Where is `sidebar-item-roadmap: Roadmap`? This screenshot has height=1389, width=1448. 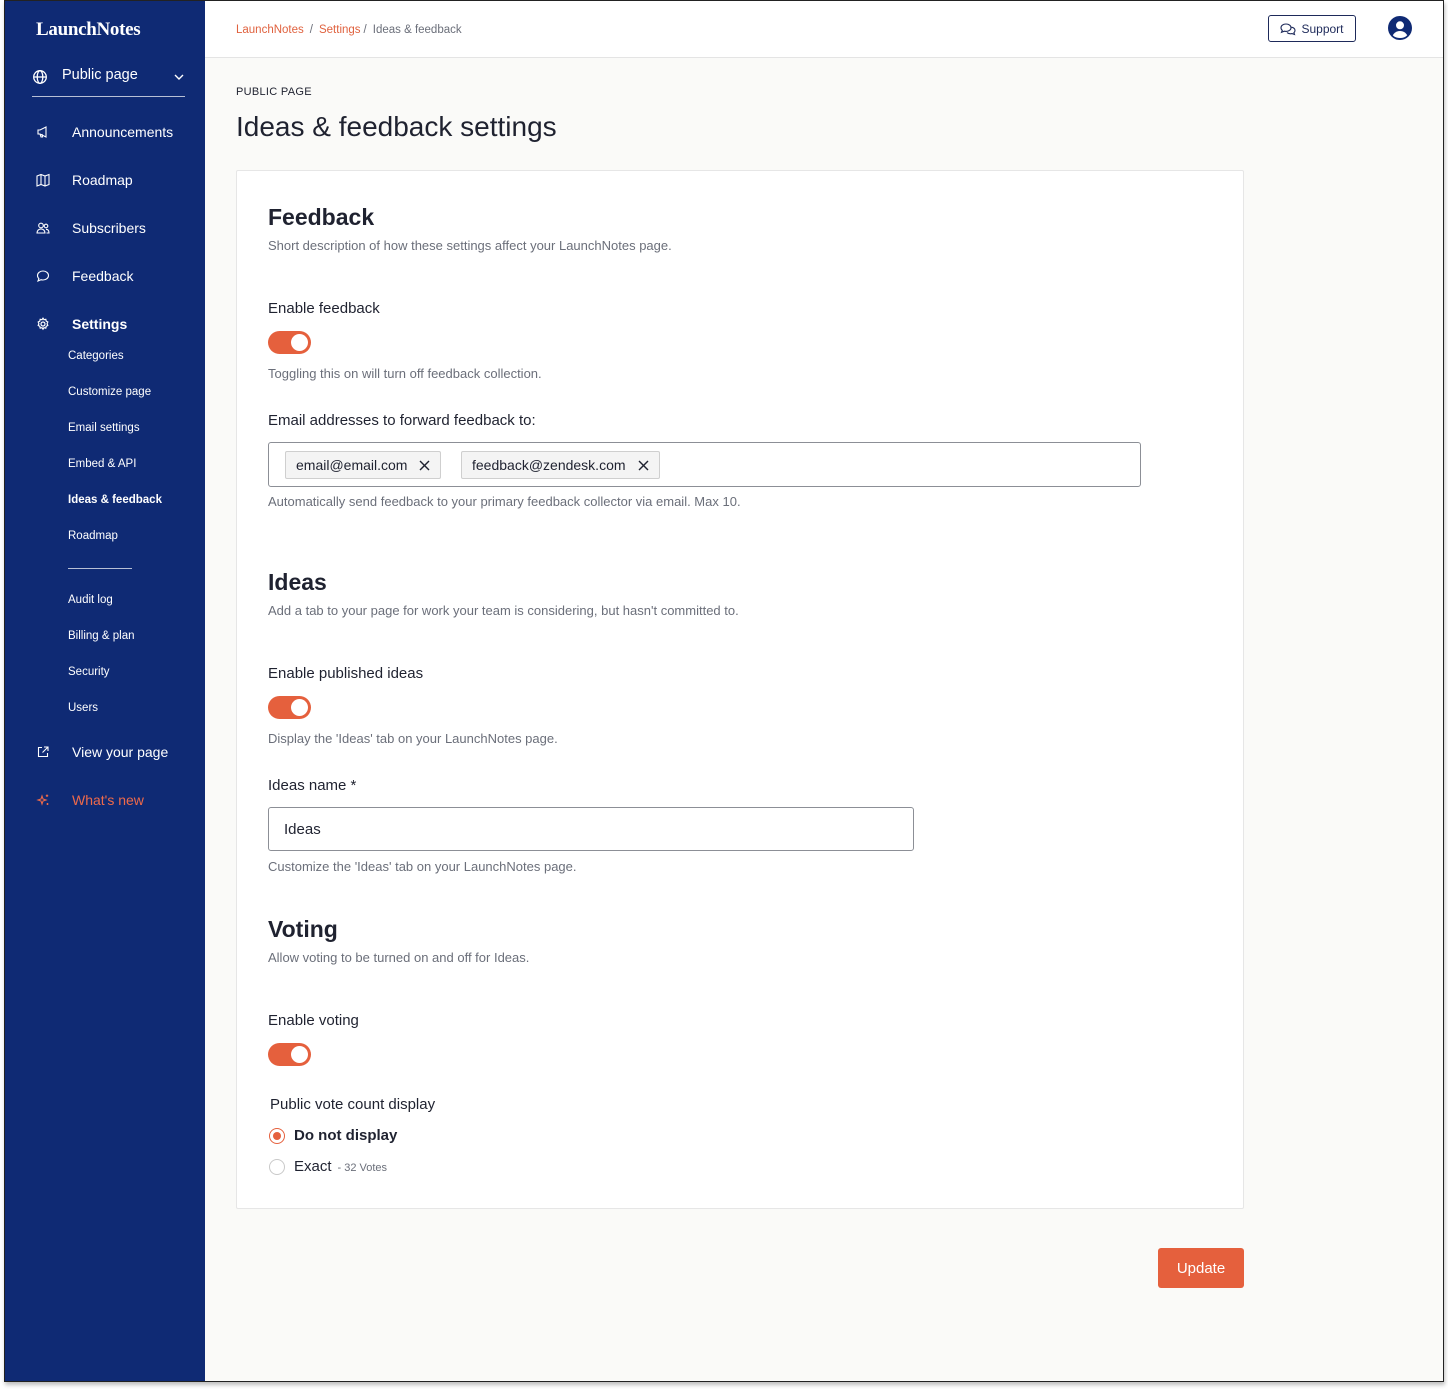
sidebar-item-roadmap: Roadmap is located at coordinates (84, 180).